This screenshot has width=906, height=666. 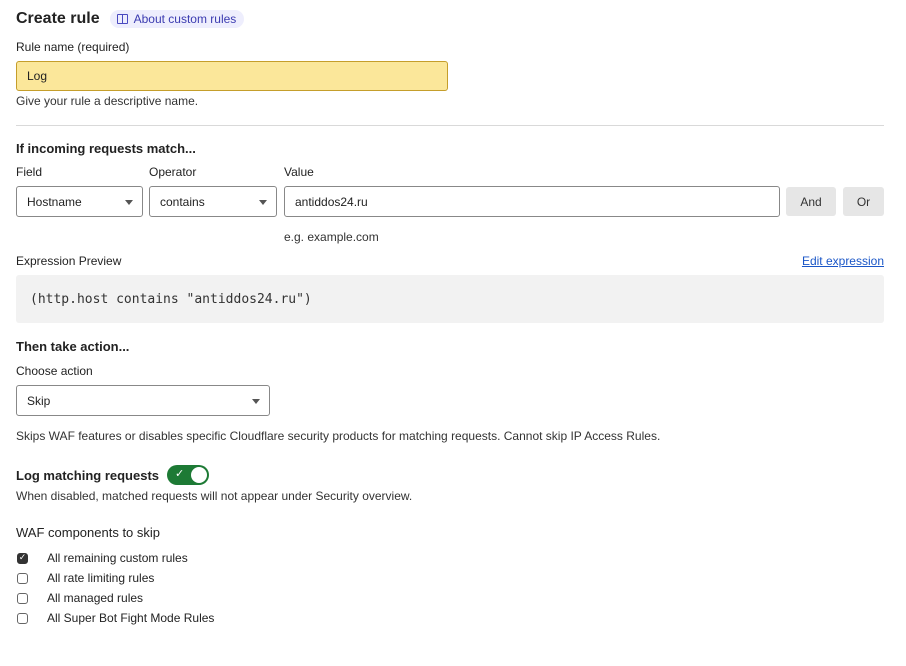 What do you see at coordinates (450, 598) in the screenshot?
I see `list-item: All managed rules` at bounding box center [450, 598].